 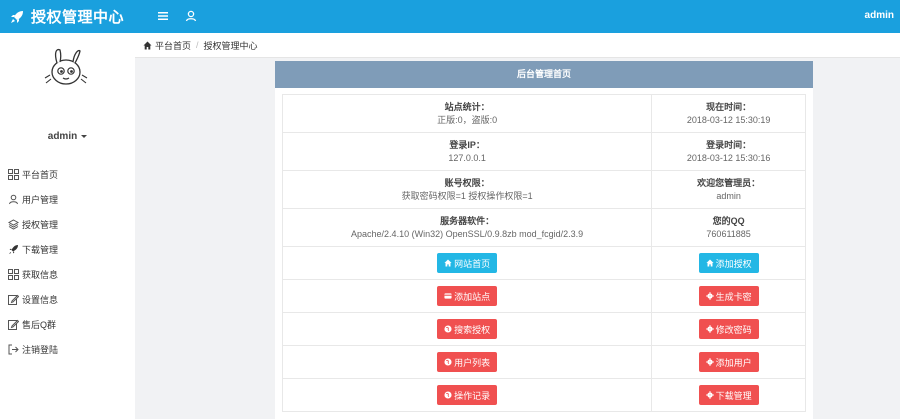 What do you see at coordinates (40, 300) in the screenshot?
I see `sidebar-item-label: 设置信息` at bounding box center [40, 300].